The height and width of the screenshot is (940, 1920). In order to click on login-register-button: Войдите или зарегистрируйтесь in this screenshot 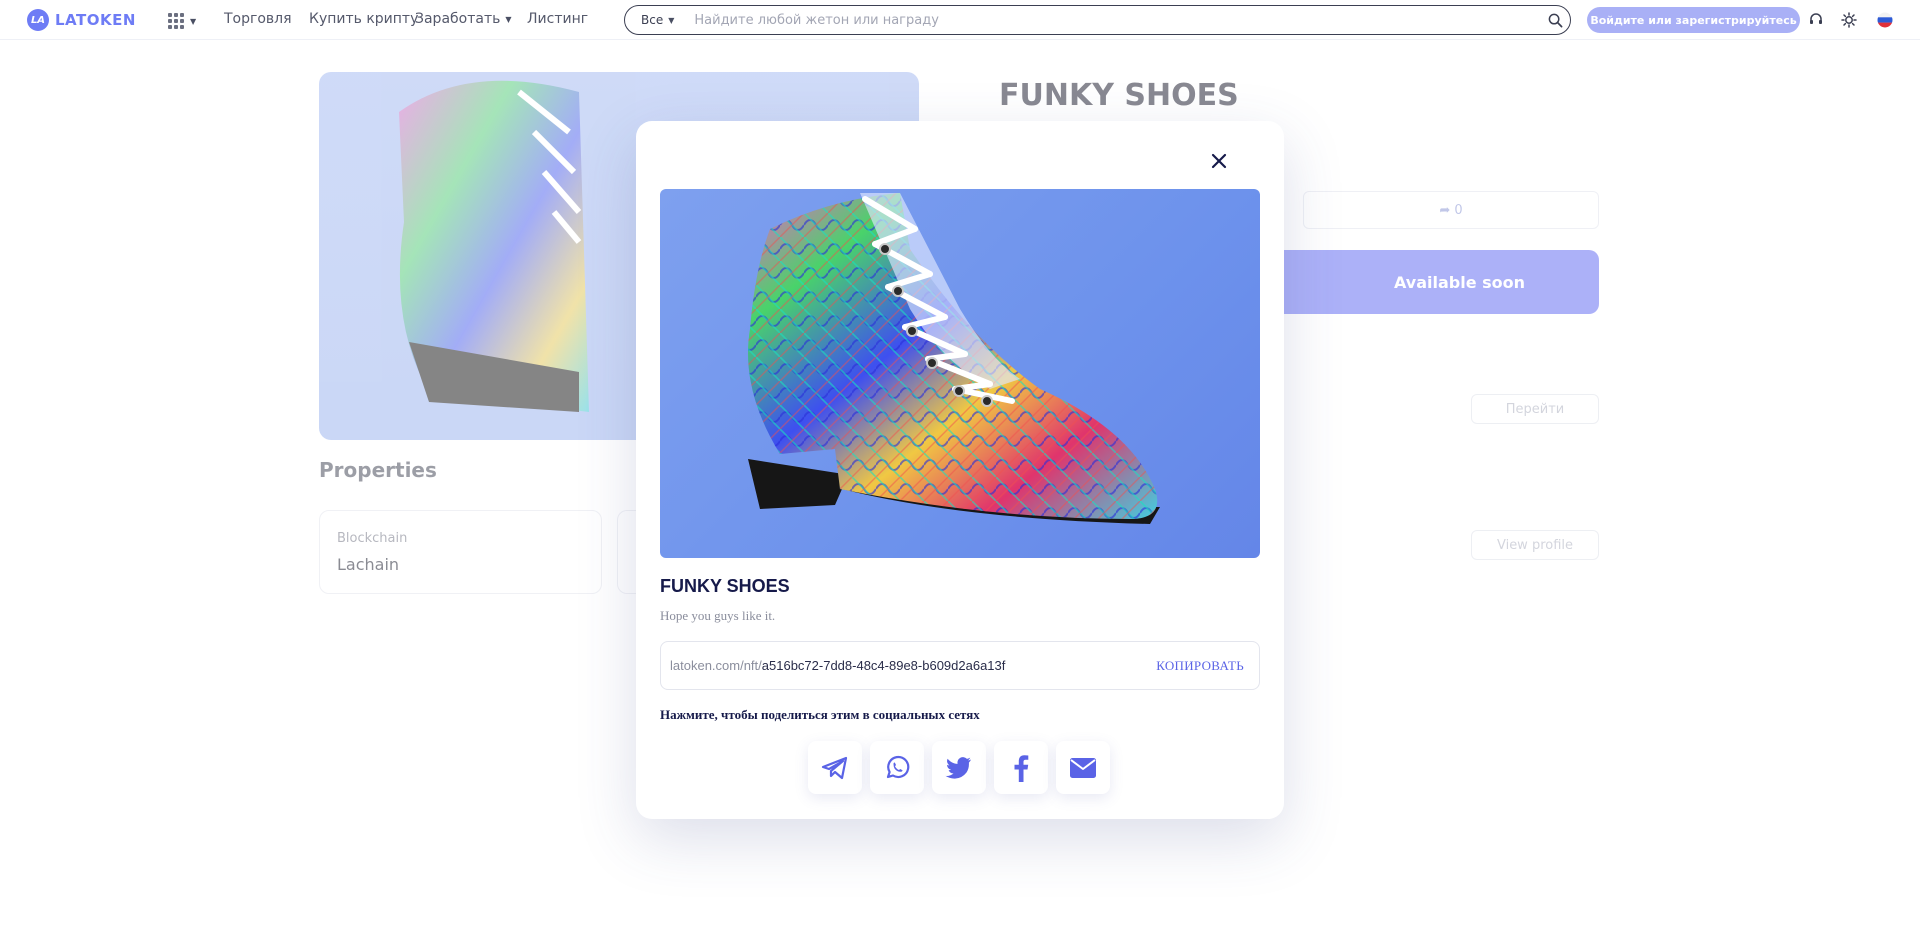, I will do `click(1693, 20)`.